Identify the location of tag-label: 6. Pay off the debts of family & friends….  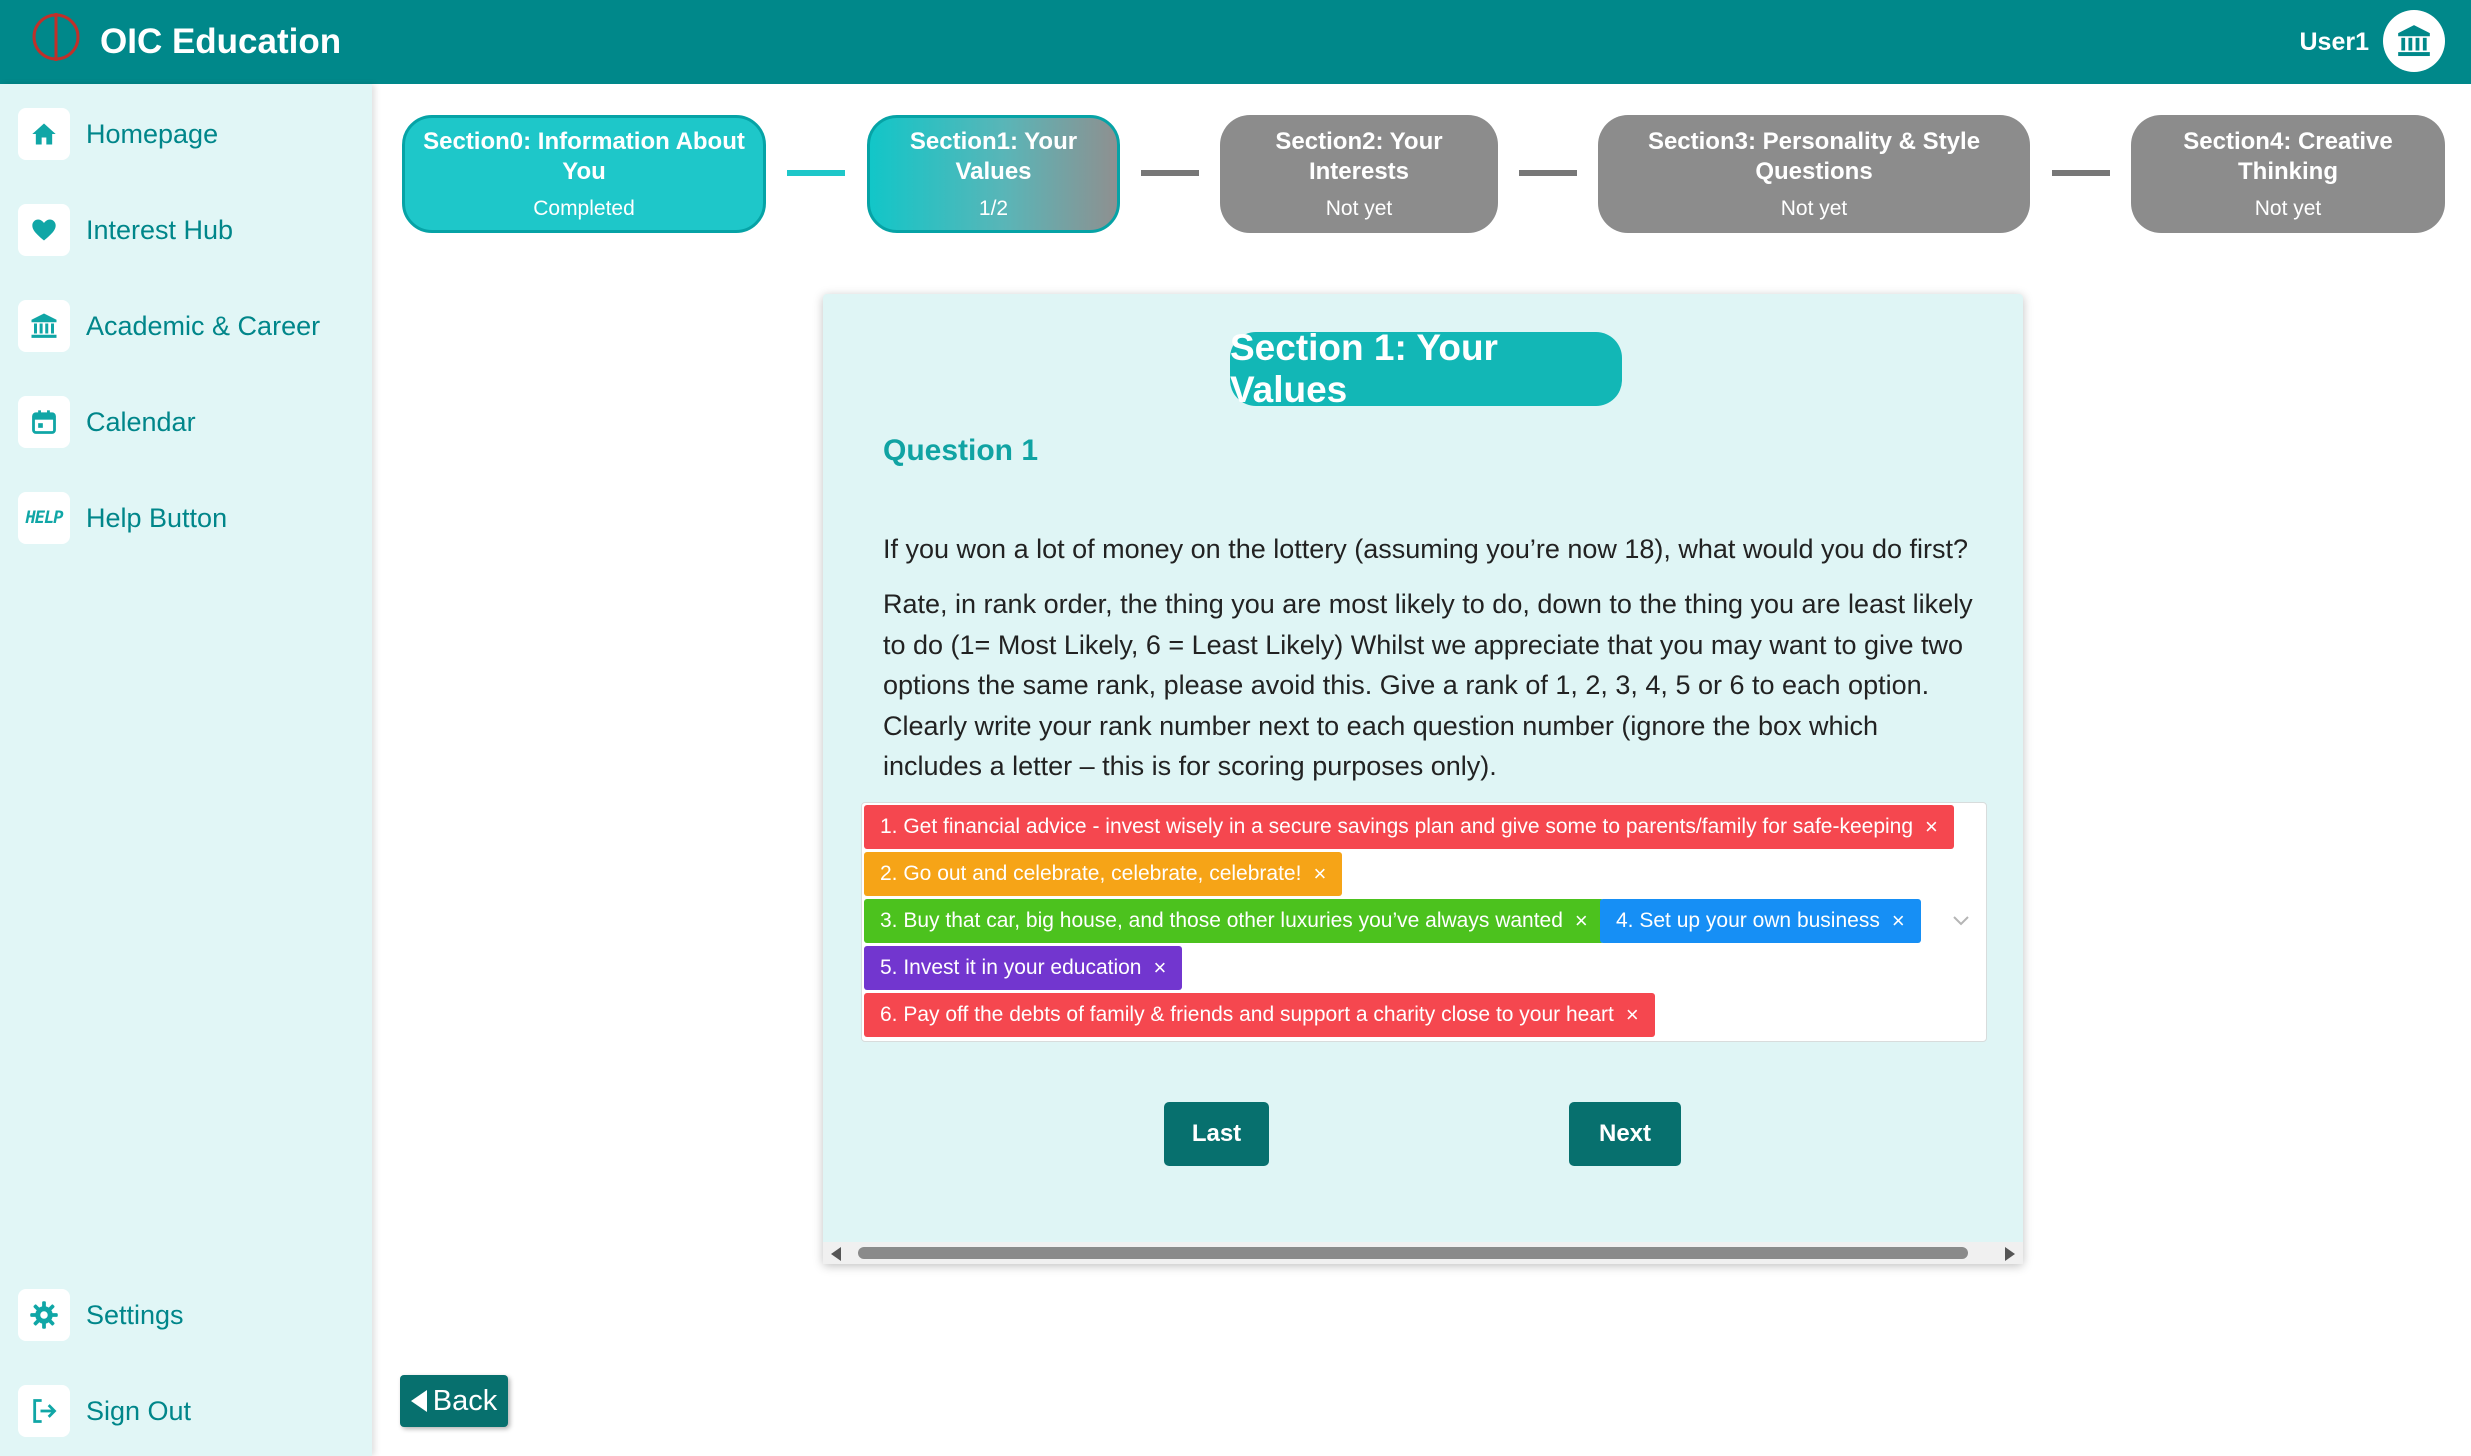
(1247, 1014).